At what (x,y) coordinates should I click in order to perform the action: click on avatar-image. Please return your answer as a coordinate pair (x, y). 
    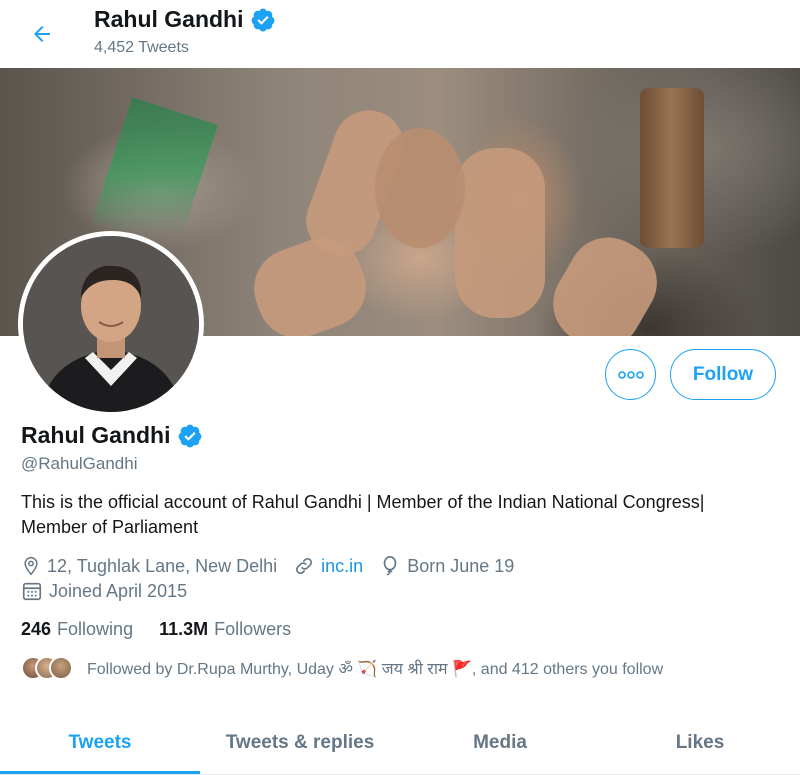
    Looking at the image, I should click on (111, 324).